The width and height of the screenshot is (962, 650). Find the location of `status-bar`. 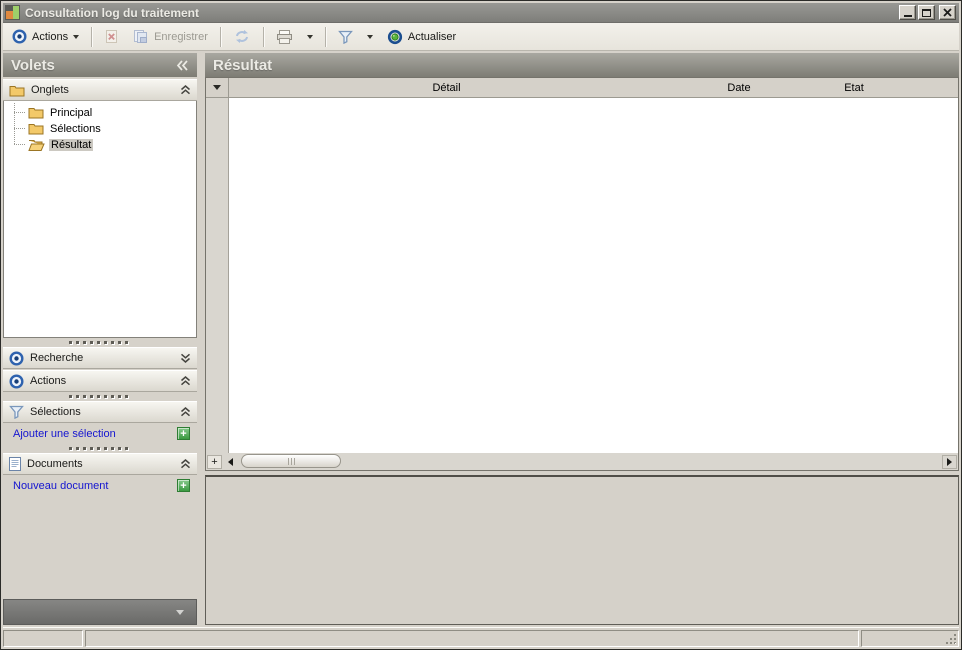

status-bar is located at coordinates (481, 637).